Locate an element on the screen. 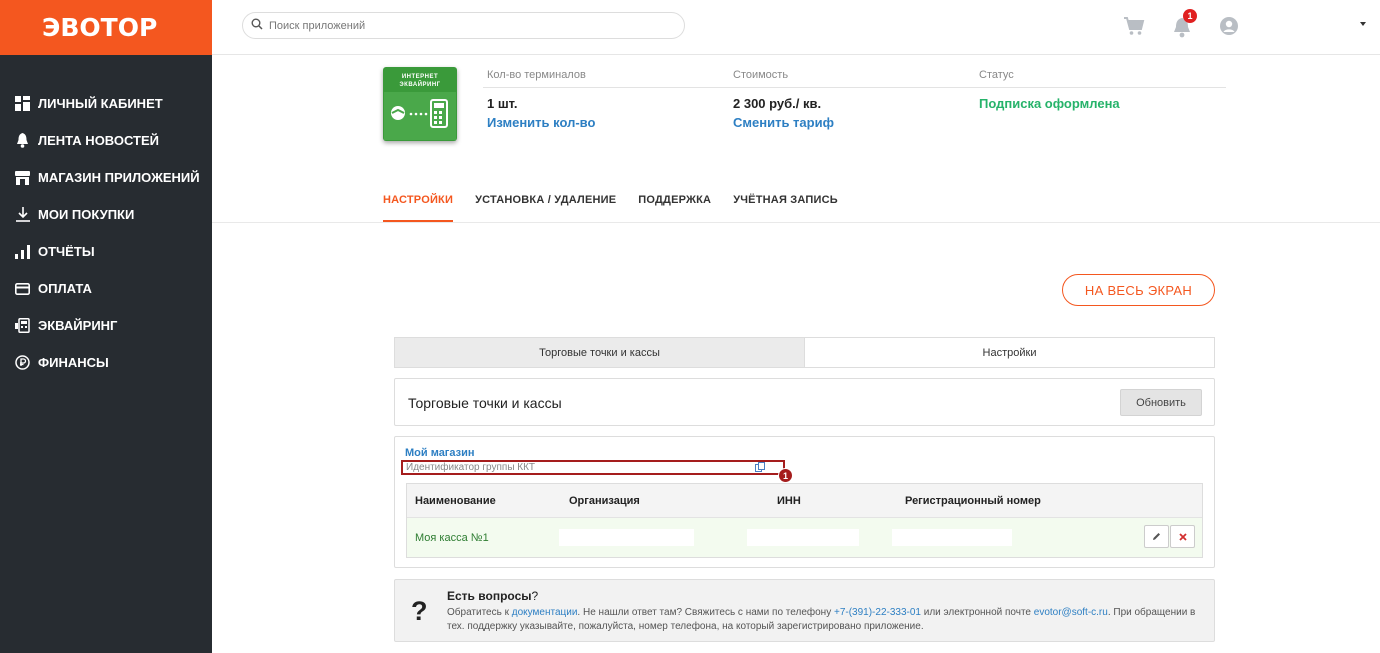  close-icon is located at coordinates (1182, 536).